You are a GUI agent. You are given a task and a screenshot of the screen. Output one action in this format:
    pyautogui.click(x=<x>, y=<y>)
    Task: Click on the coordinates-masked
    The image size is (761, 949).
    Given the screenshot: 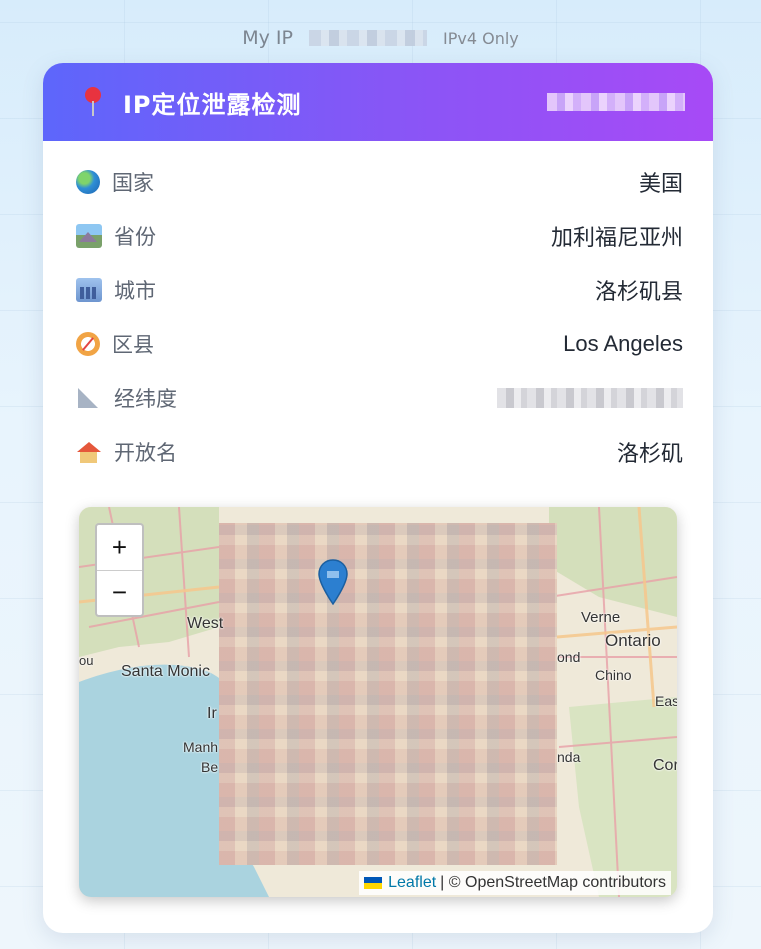 What is the action you would take?
    pyautogui.click(x=590, y=398)
    